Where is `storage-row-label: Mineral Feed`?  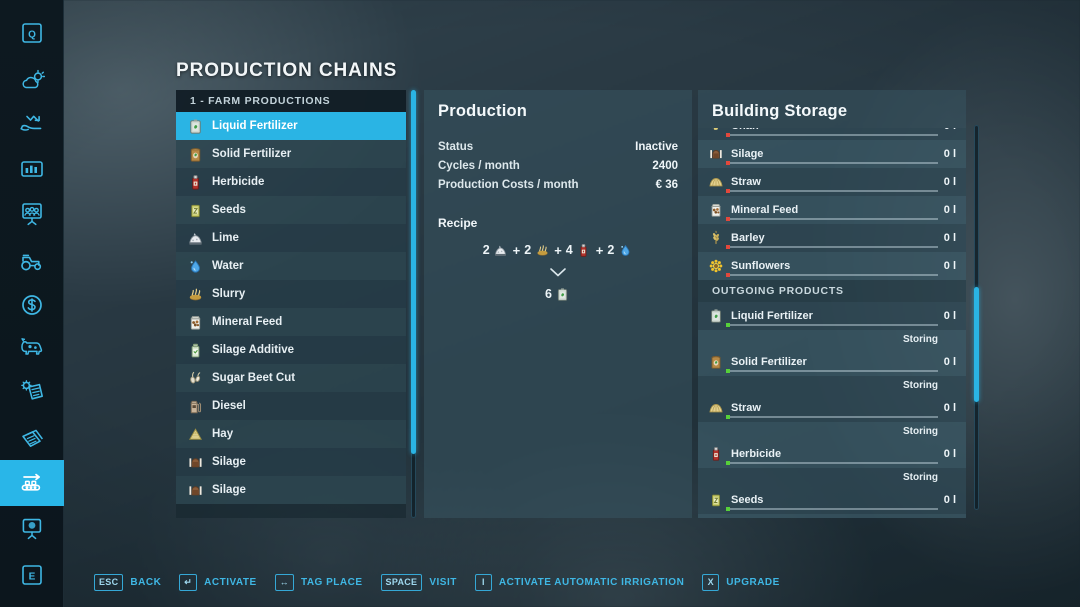 storage-row-label: Mineral Feed is located at coordinates (765, 210).